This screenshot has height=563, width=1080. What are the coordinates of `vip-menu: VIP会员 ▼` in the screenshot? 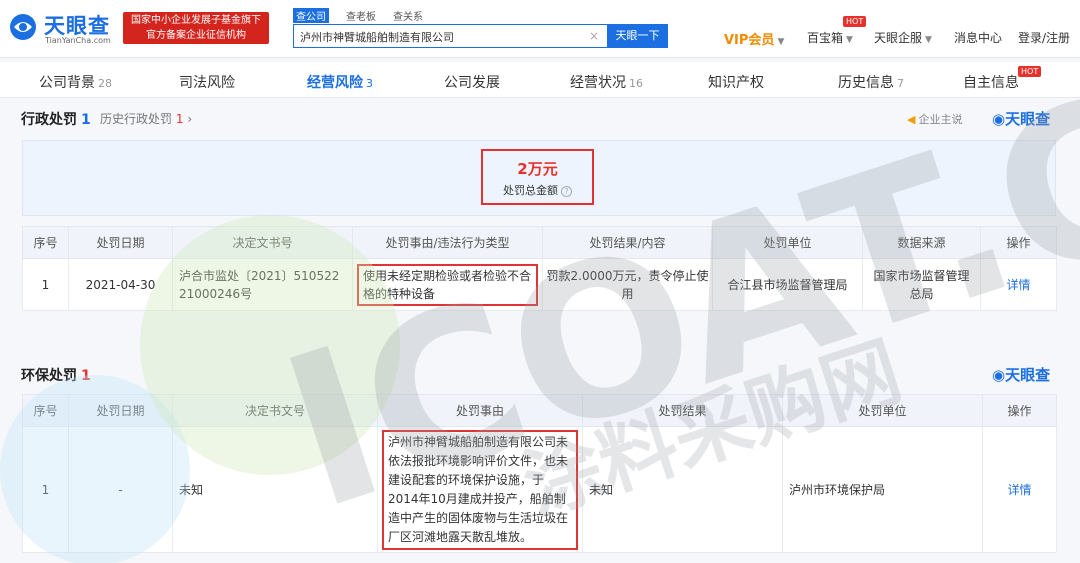 It's located at (754, 38).